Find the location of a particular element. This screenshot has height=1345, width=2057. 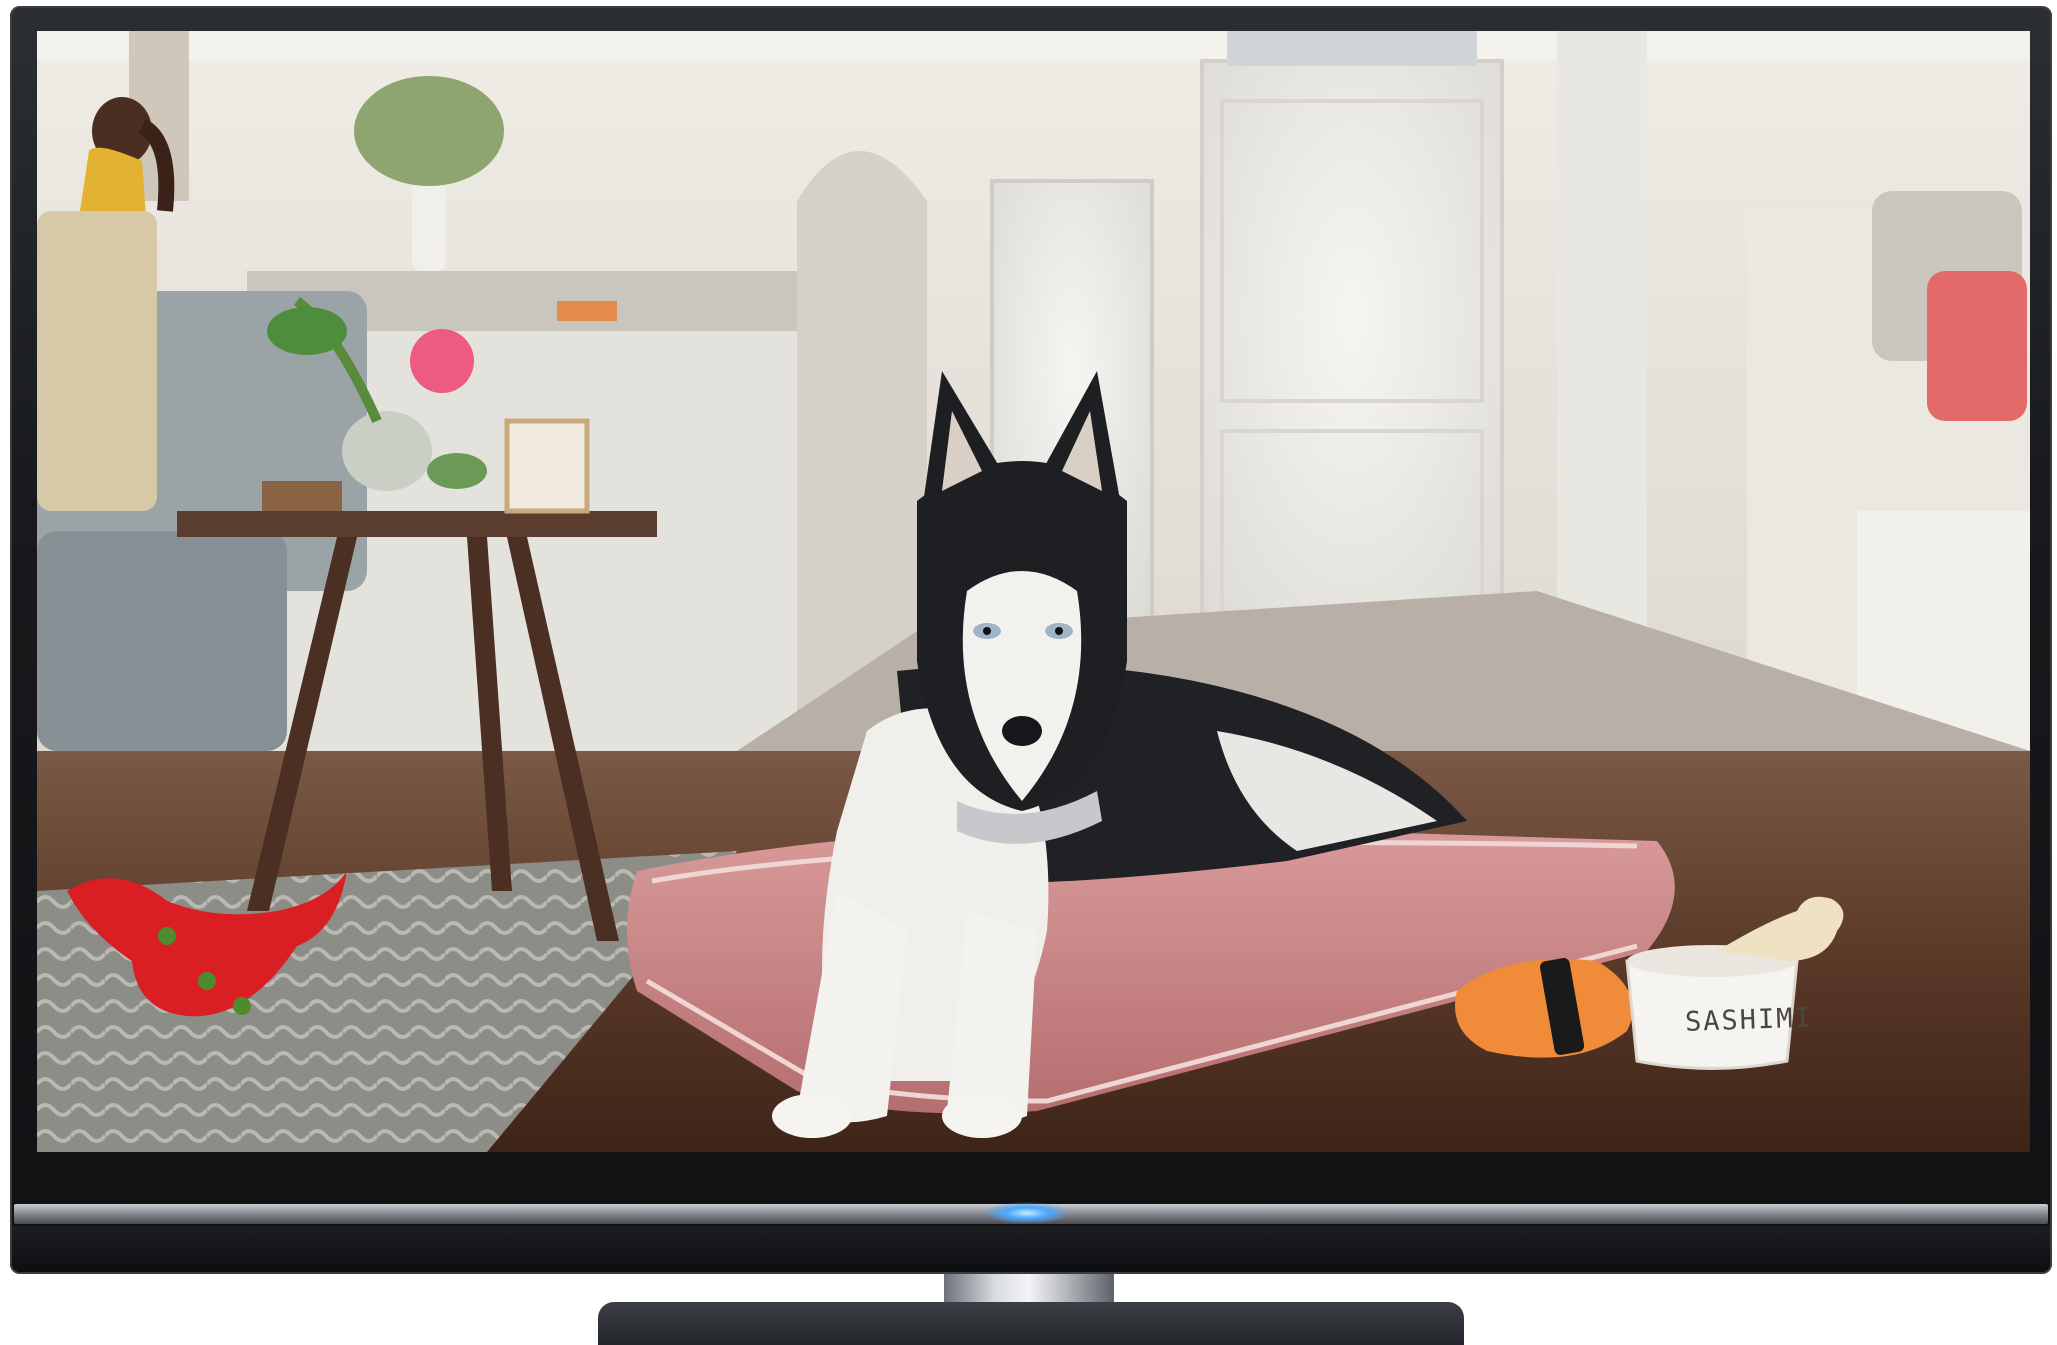

pillow-floral is located at coordinates (1977, 346).